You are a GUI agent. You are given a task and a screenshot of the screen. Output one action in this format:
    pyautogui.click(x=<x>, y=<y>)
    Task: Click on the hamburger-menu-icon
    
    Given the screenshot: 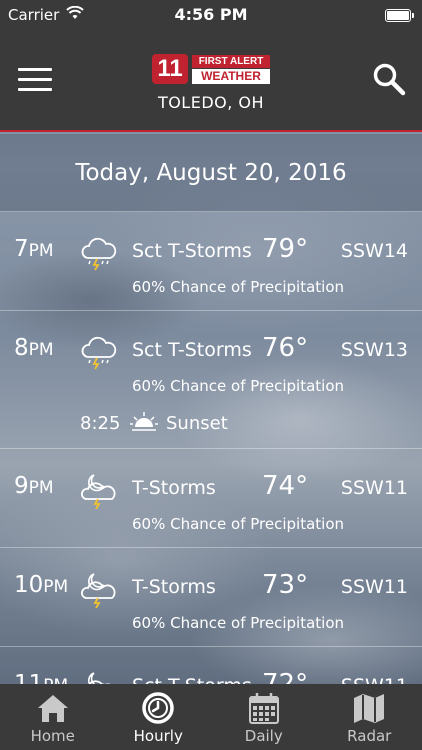 What is the action you would take?
    pyautogui.click(x=35, y=80)
    